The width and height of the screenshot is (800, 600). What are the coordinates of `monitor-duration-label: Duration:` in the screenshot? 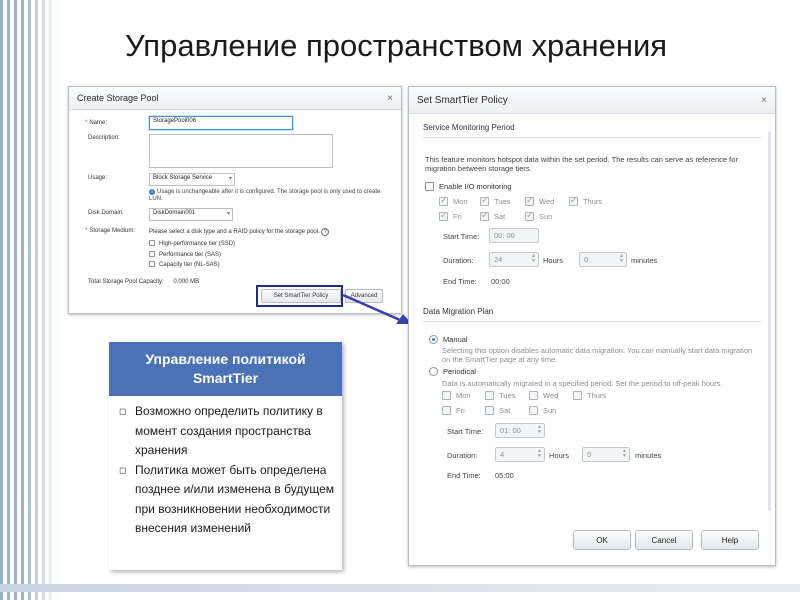 It's located at (458, 260).